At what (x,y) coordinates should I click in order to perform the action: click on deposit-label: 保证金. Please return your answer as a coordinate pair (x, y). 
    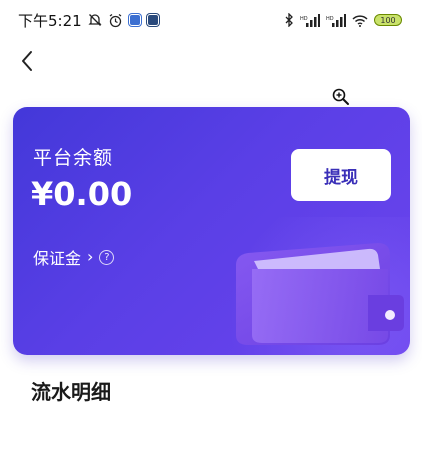
    Looking at the image, I should click on (57, 258).